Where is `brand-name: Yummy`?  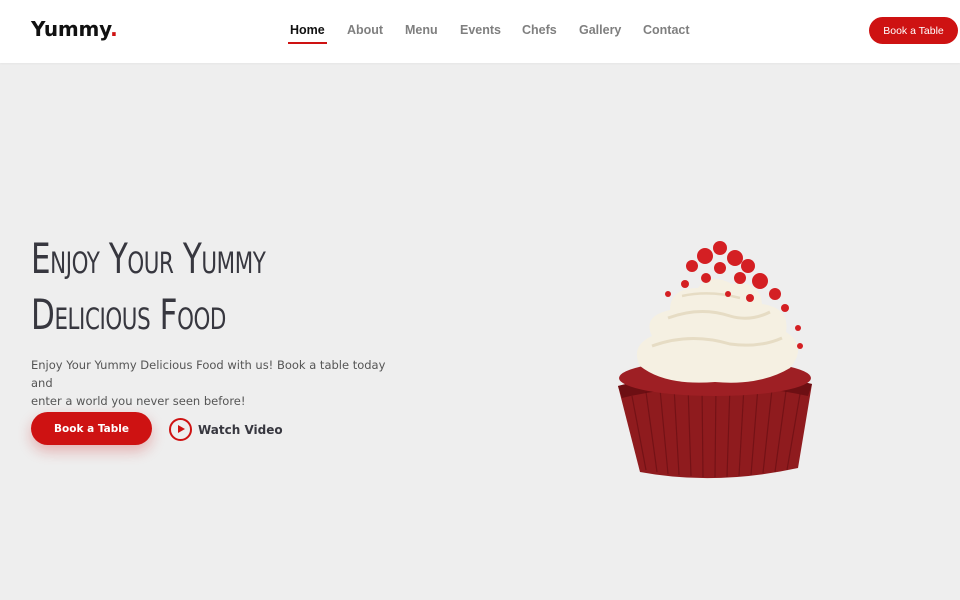 brand-name: Yummy is located at coordinates (71, 29).